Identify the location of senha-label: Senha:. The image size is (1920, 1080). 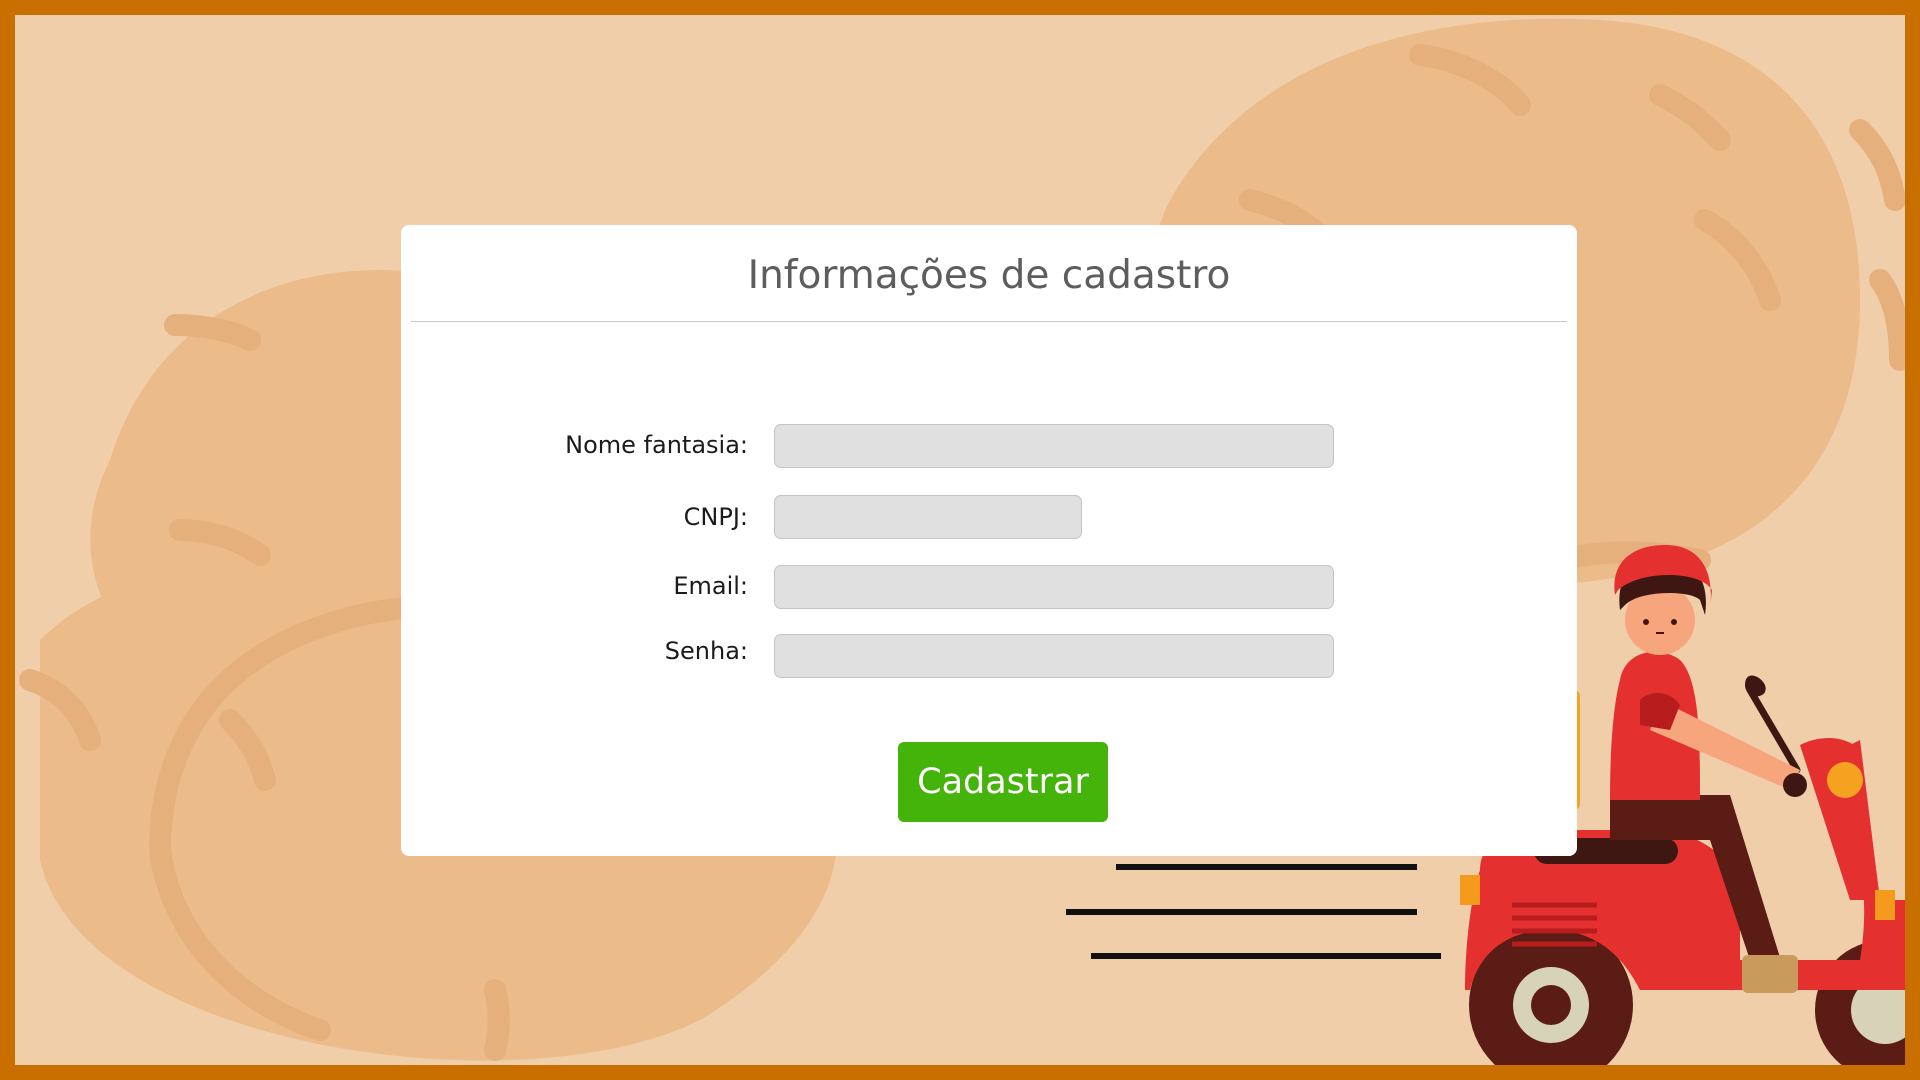
(706, 651).